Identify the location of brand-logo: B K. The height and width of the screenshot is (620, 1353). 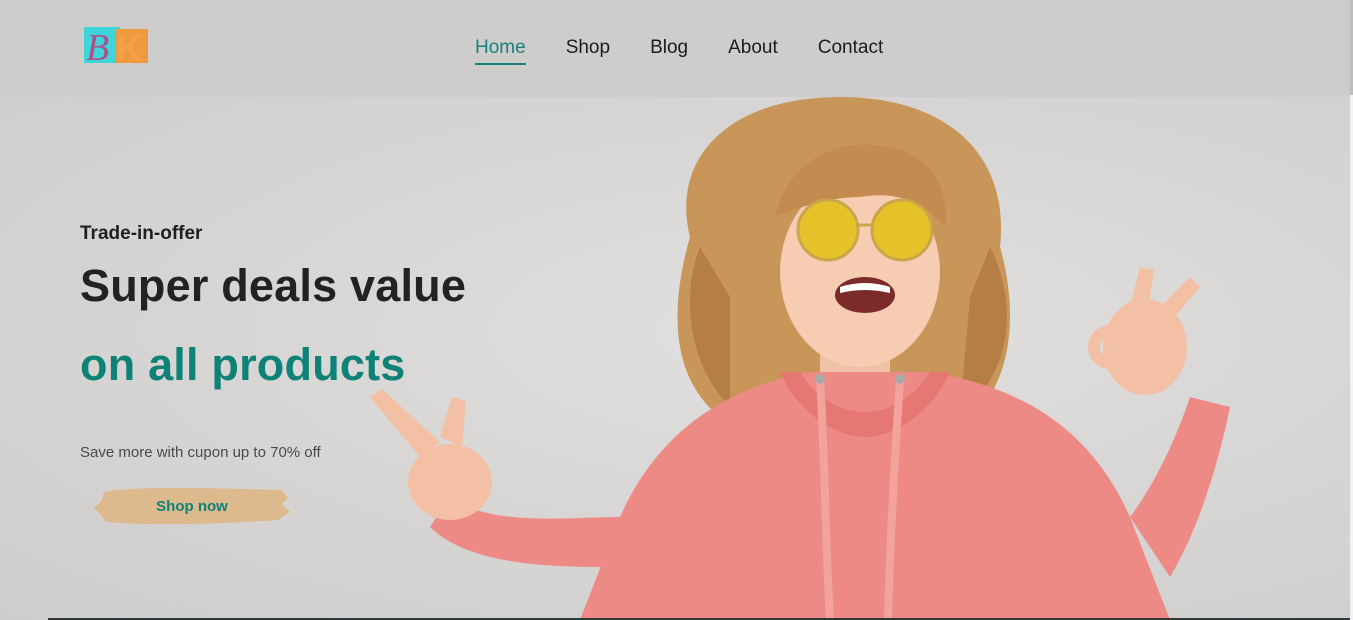
(117, 47).